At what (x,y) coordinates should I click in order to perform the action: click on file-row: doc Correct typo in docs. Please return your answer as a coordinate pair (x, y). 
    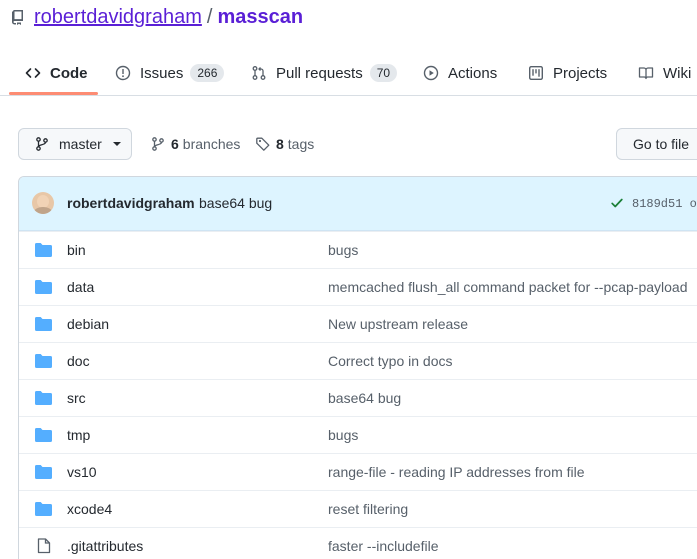
    Looking at the image, I should click on (358, 360).